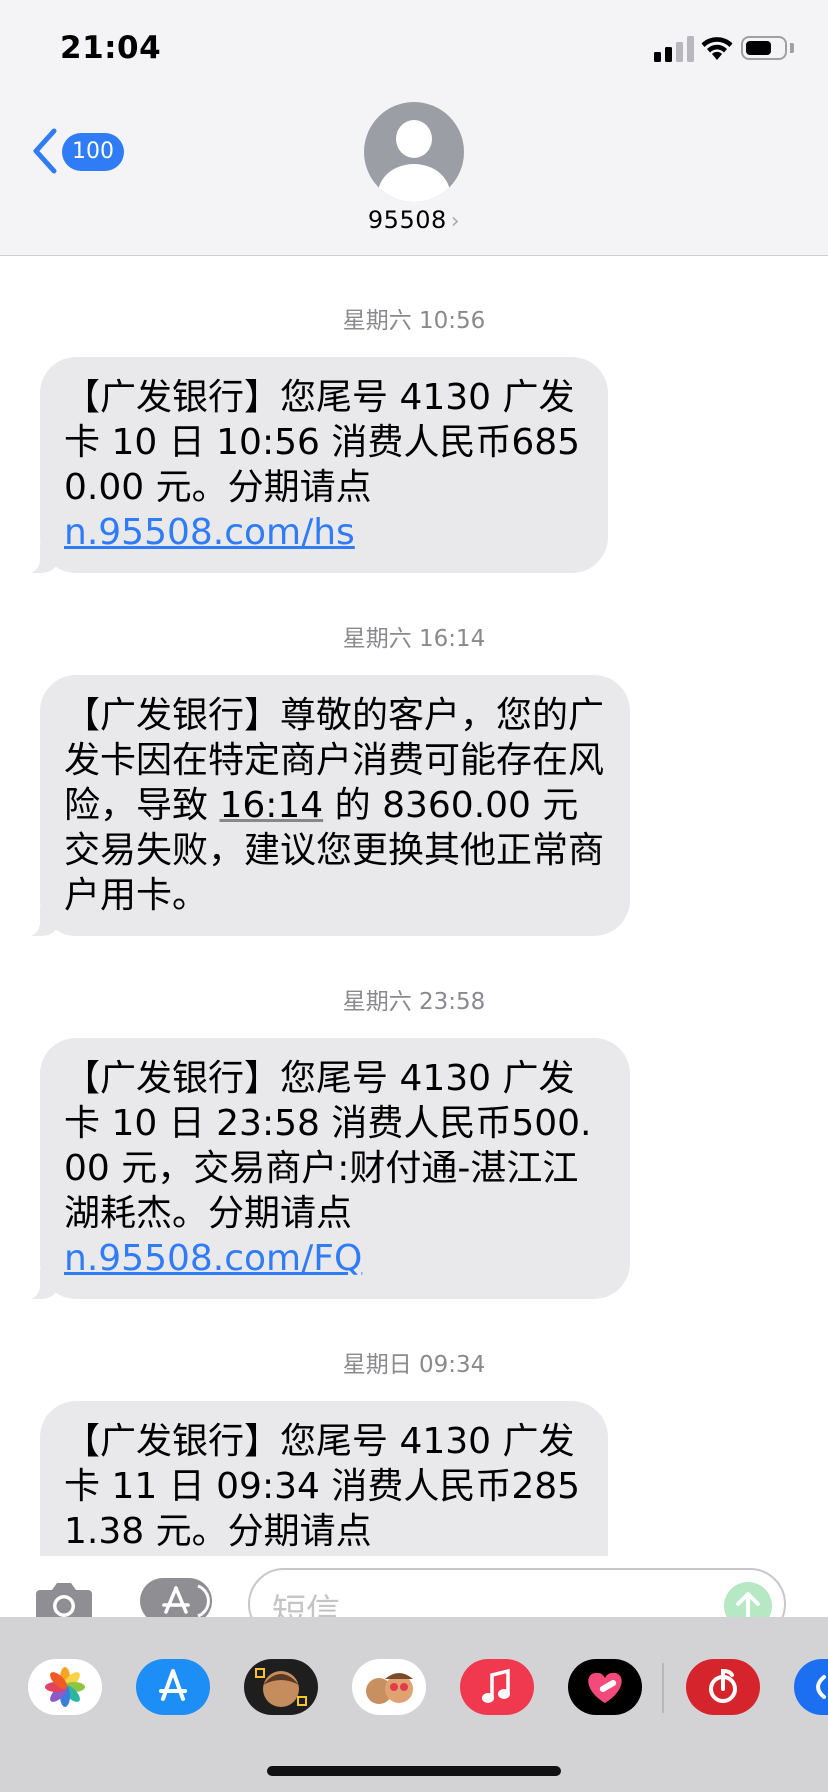 The width and height of the screenshot is (828, 1792). Describe the element at coordinates (414, 1002) in the screenshot. I see `message-timestamp: 星期六 23:58` at that location.